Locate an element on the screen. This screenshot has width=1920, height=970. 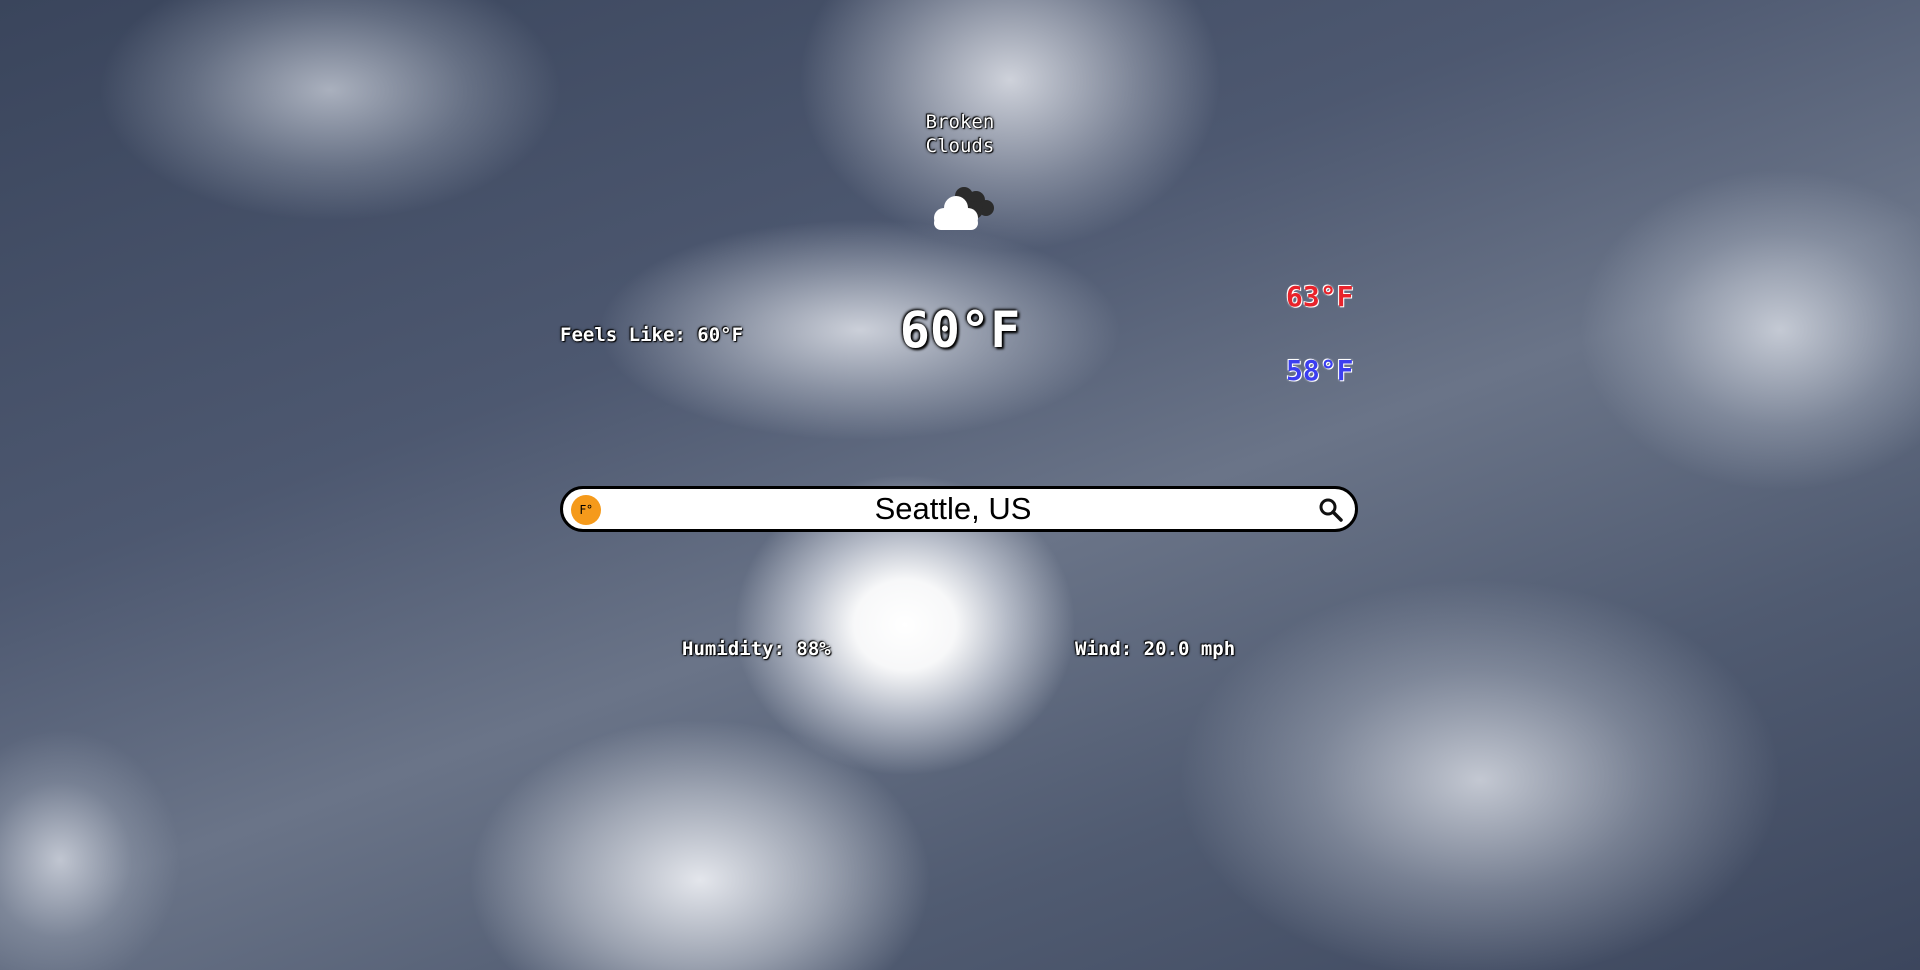
city-search-input is located at coordinates (953, 509).